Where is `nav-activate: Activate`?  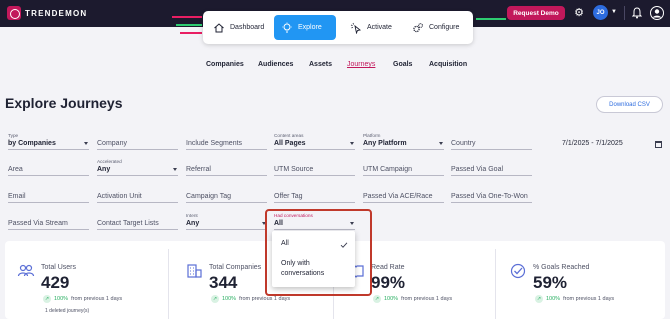 nav-activate: Activate is located at coordinates (372, 27).